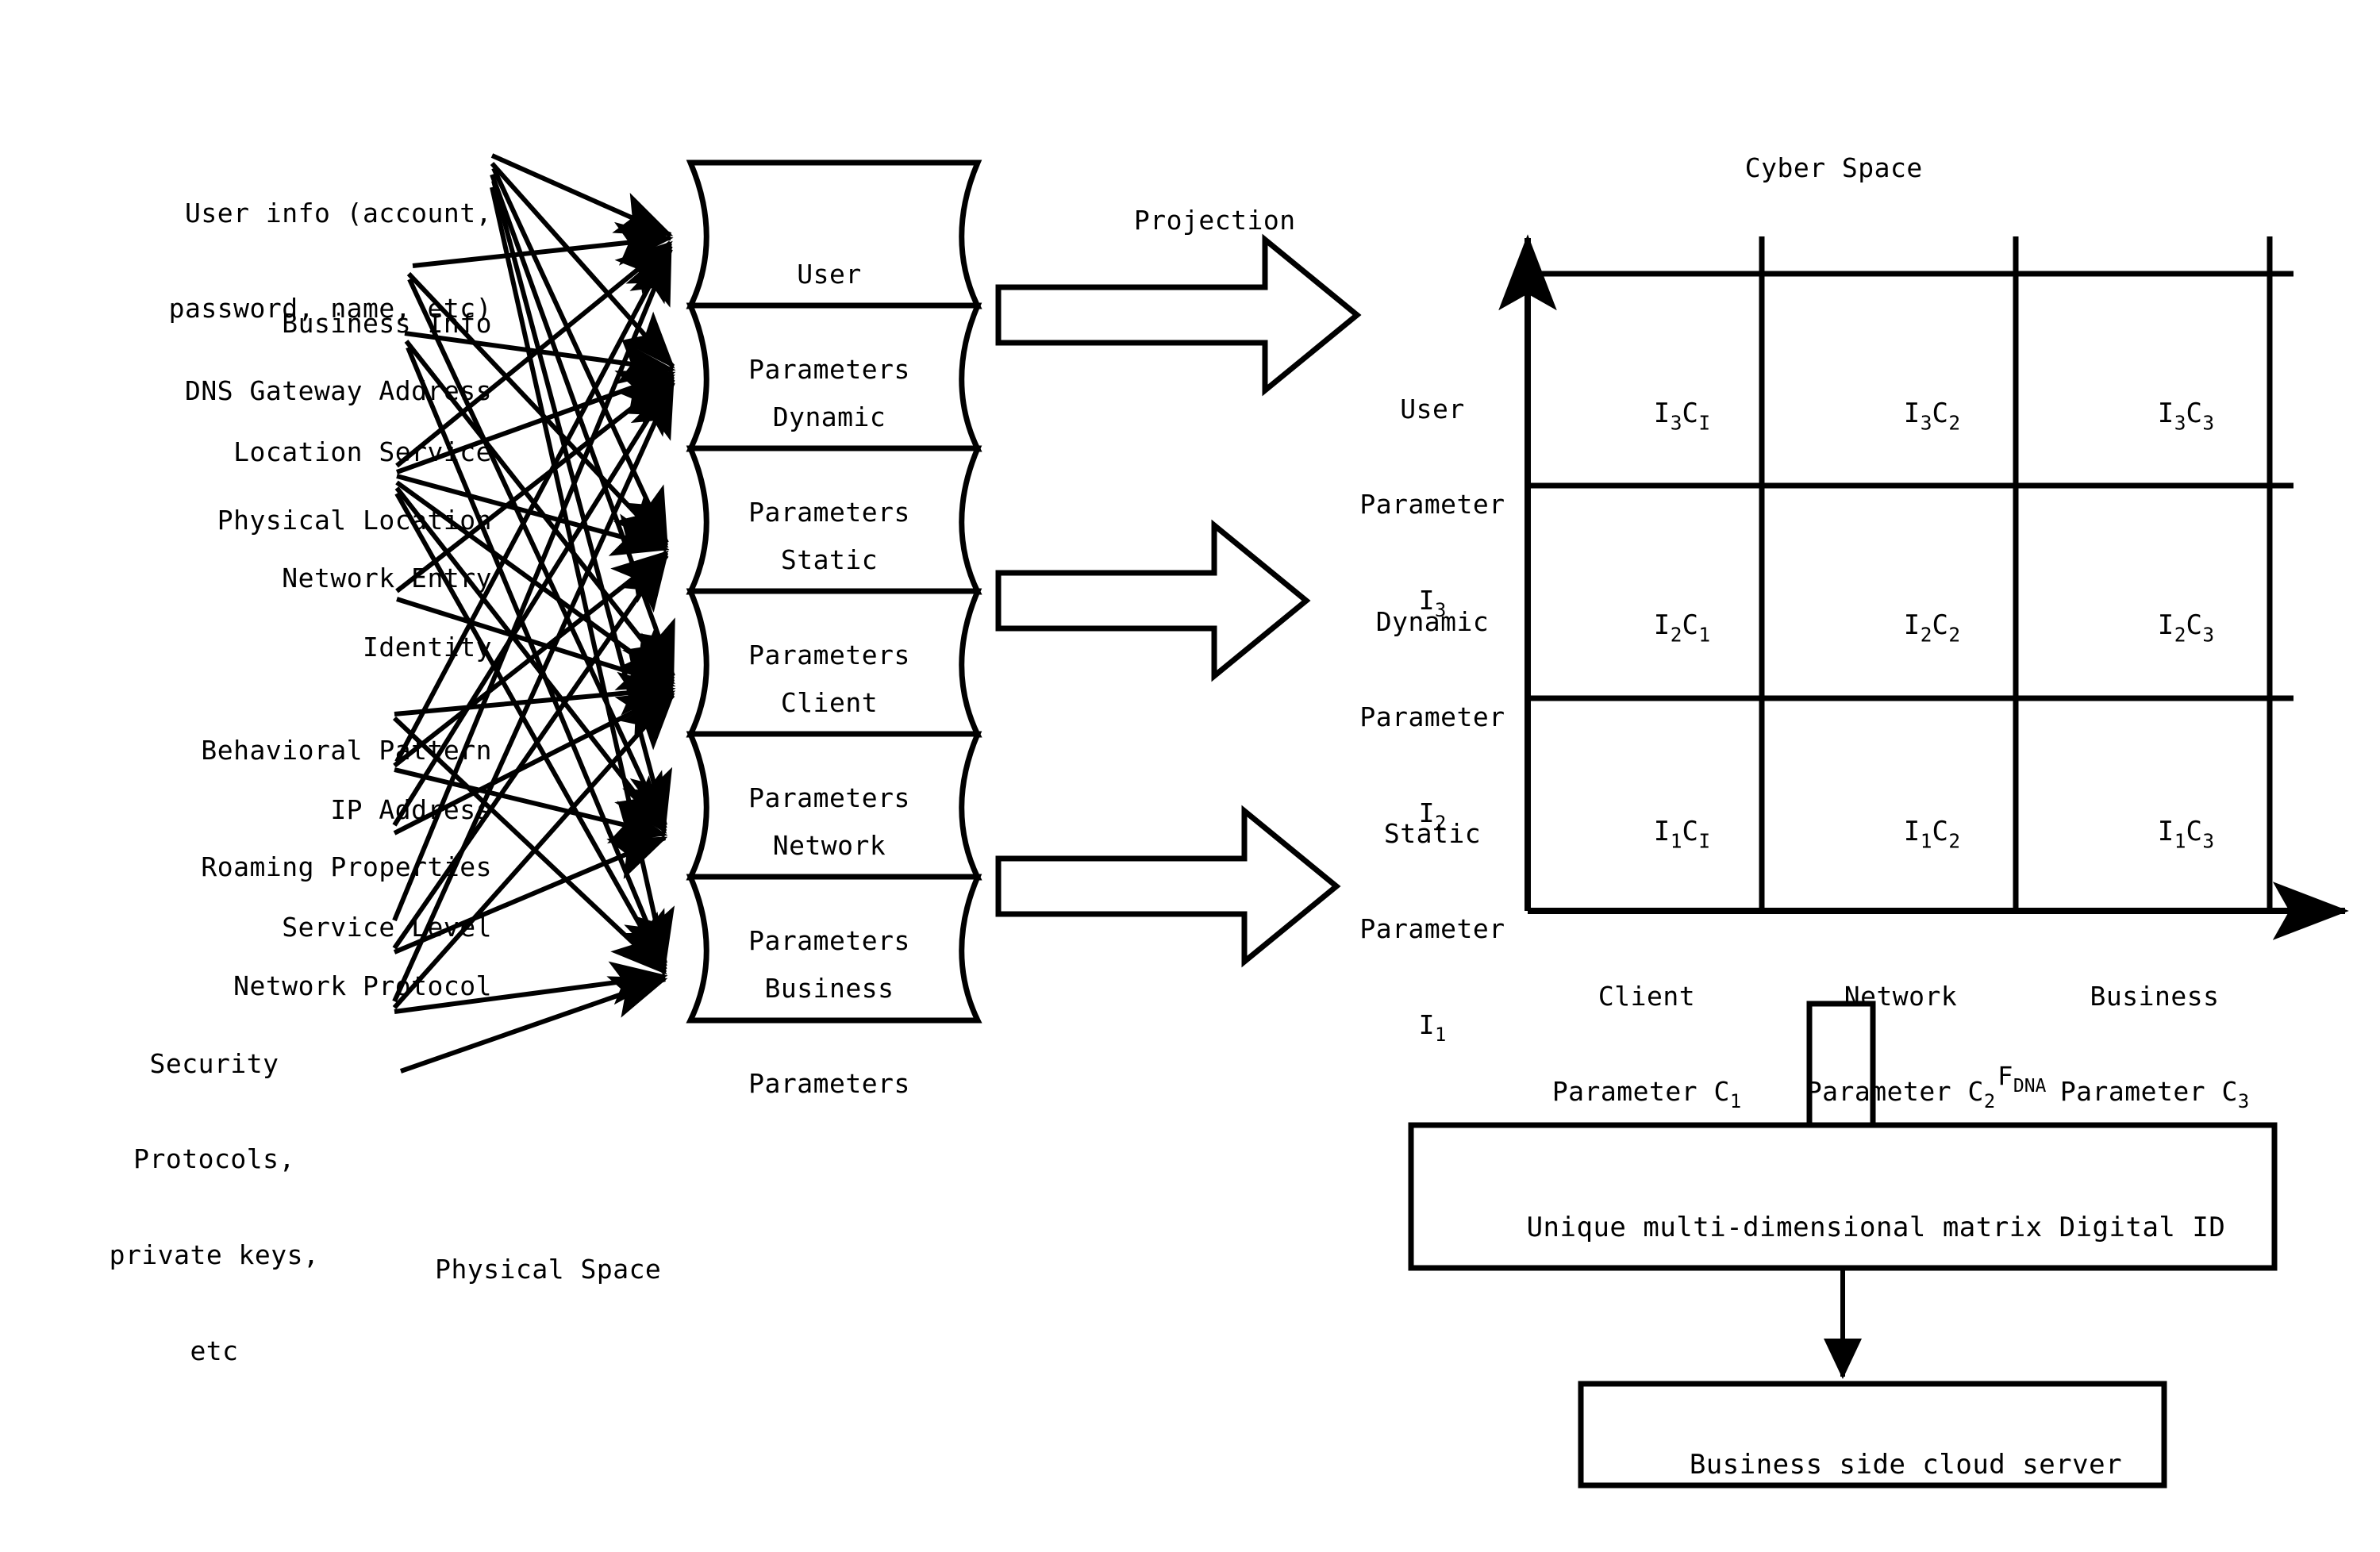 The image size is (2380, 1552). Describe the element at coordinates (2153, 835) in the screenshot. I see `matrix-cell-r3c3: I1C3` at that location.